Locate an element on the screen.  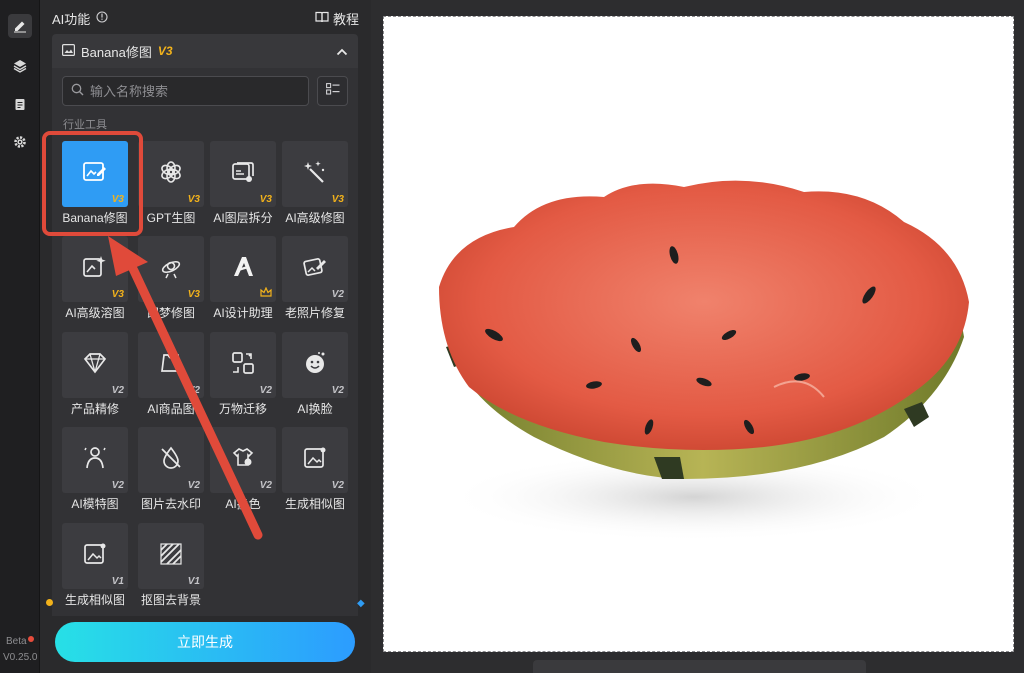
tool-advanced-blend: V3 AI高级溶图 is located at coordinates (95, 279).